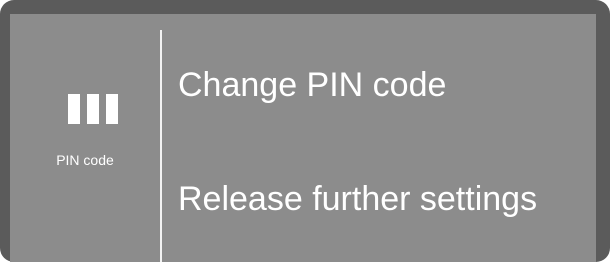  I want to click on side-panel-label: PIN code, so click(85, 160).